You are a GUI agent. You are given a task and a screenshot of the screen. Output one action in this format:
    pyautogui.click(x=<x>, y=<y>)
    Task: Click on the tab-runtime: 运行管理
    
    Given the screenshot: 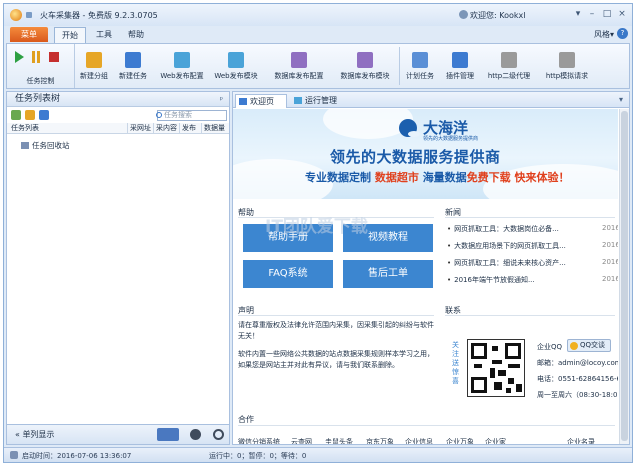 What is the action you would take?
    pyautogui.click(x=322, y=101)
    